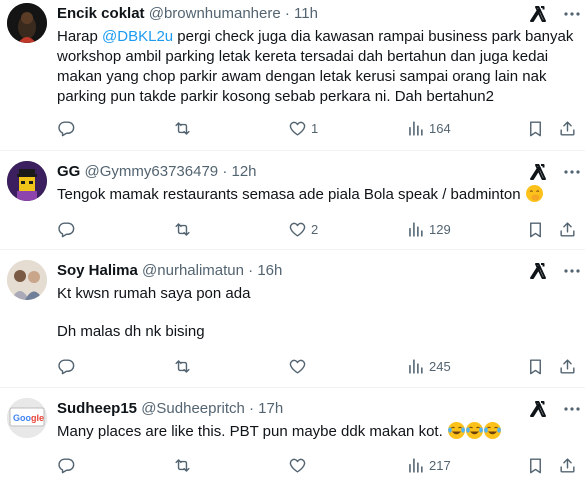 The height and width of the screenshot is (478, 585). What do you see at coordinates (428, 366) in the screenshot?
I see `views-button: 245` at bounding box center [428, 366].